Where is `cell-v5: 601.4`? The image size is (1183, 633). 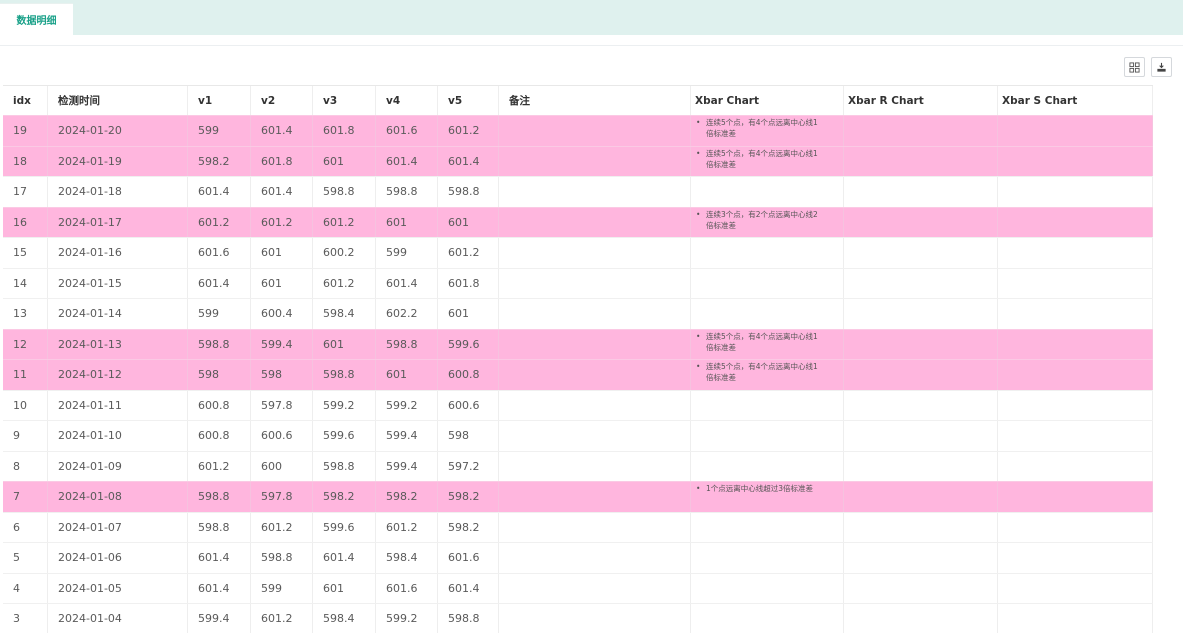
cell-v5: 601.4 is located at coordinates (468, 588).